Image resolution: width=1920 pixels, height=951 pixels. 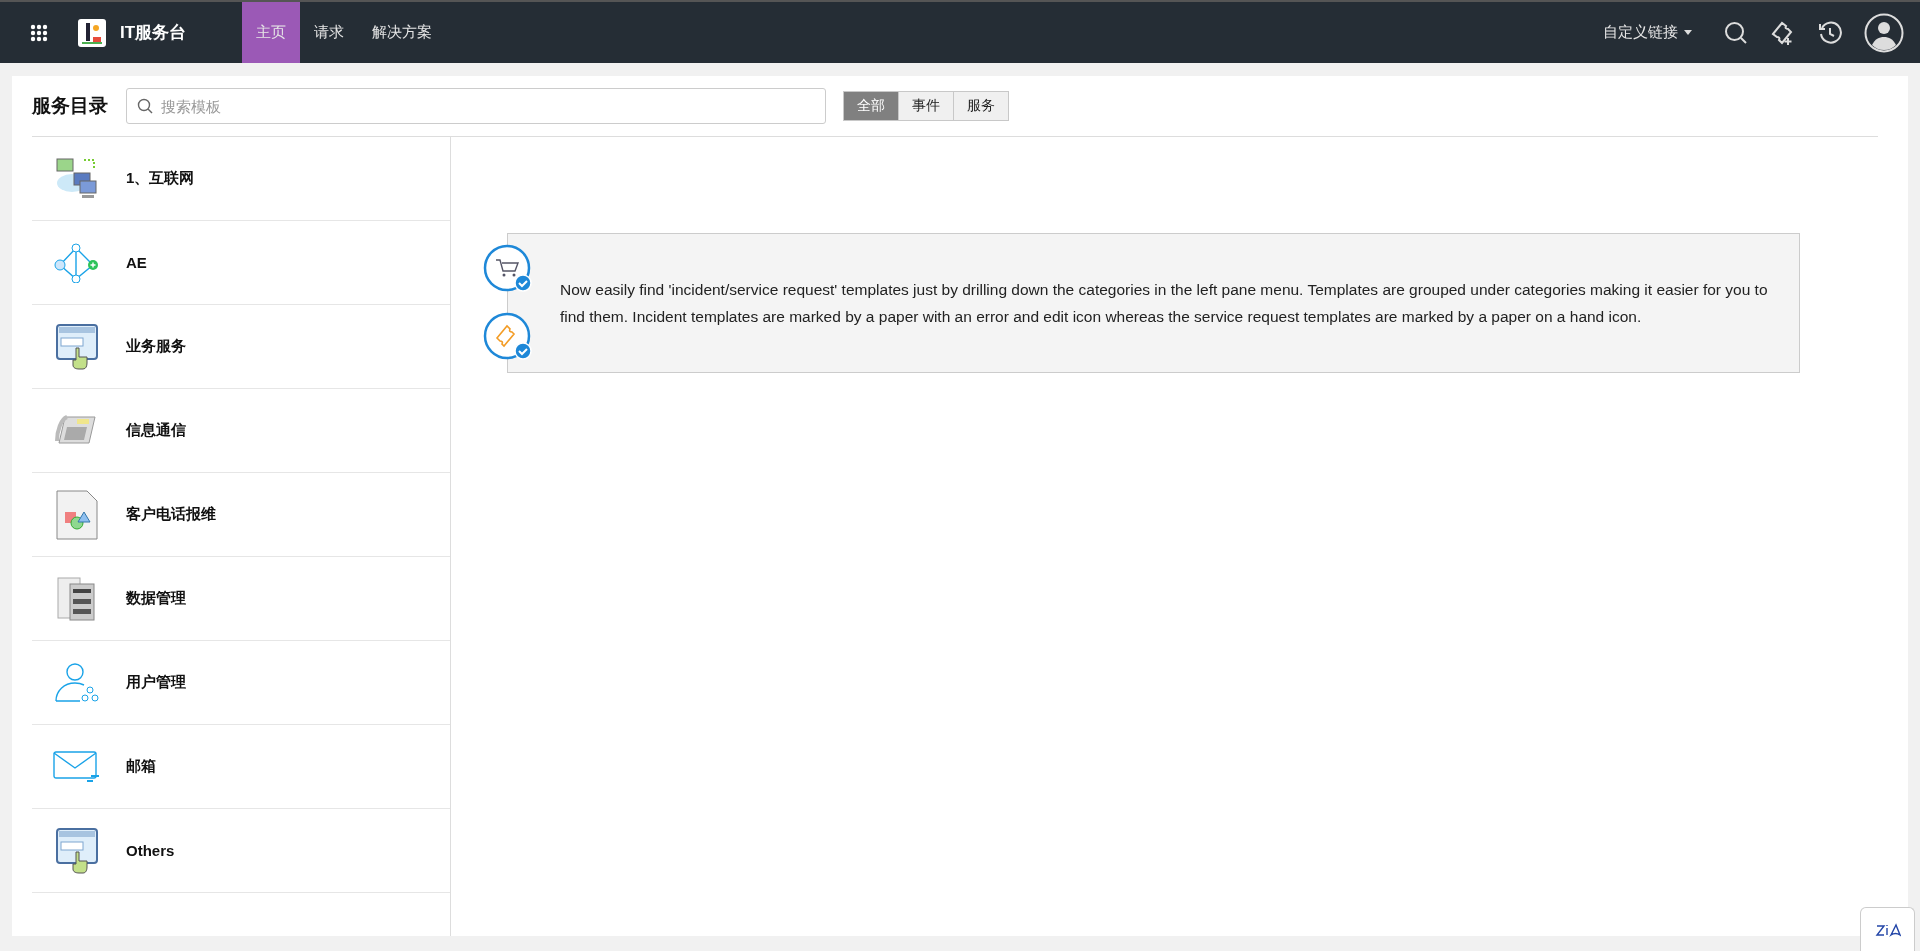 I want to click on custom-links-dropdown: 自定义链接, so click(x=1647, y=32).